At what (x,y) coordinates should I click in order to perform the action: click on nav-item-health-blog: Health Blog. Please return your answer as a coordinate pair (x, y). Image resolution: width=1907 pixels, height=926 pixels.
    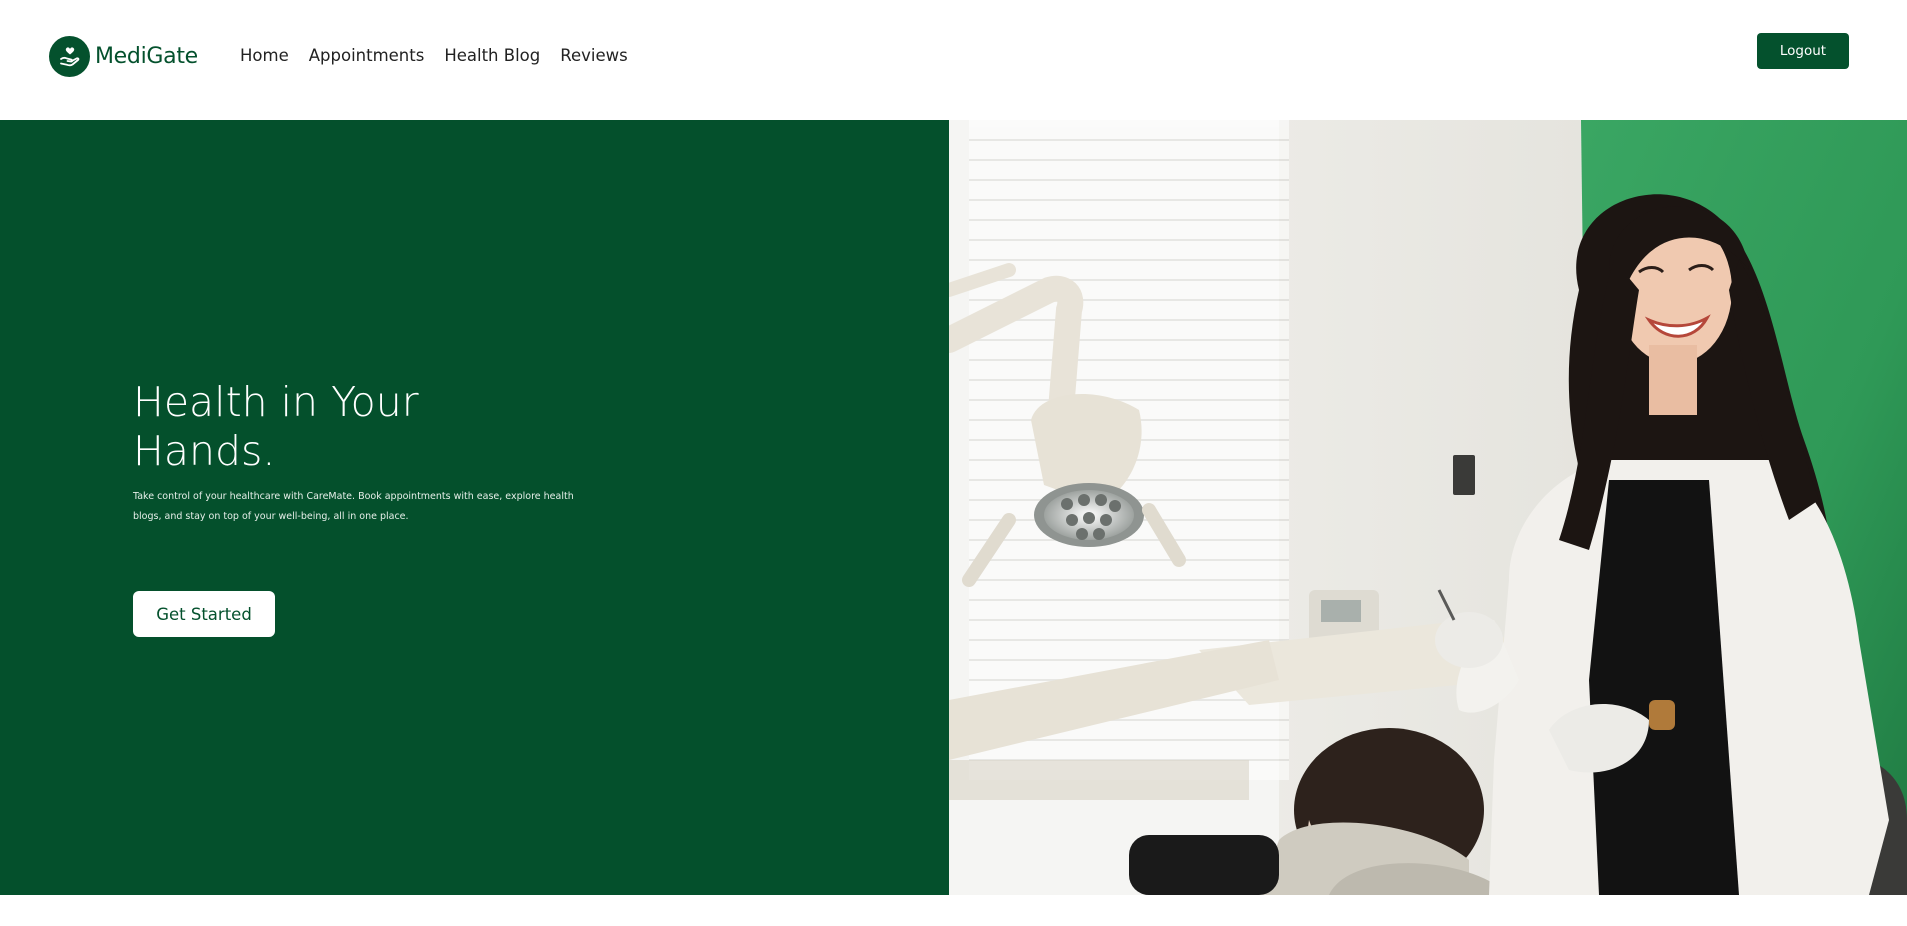
    Looking at the image, I should click on (492, 55).